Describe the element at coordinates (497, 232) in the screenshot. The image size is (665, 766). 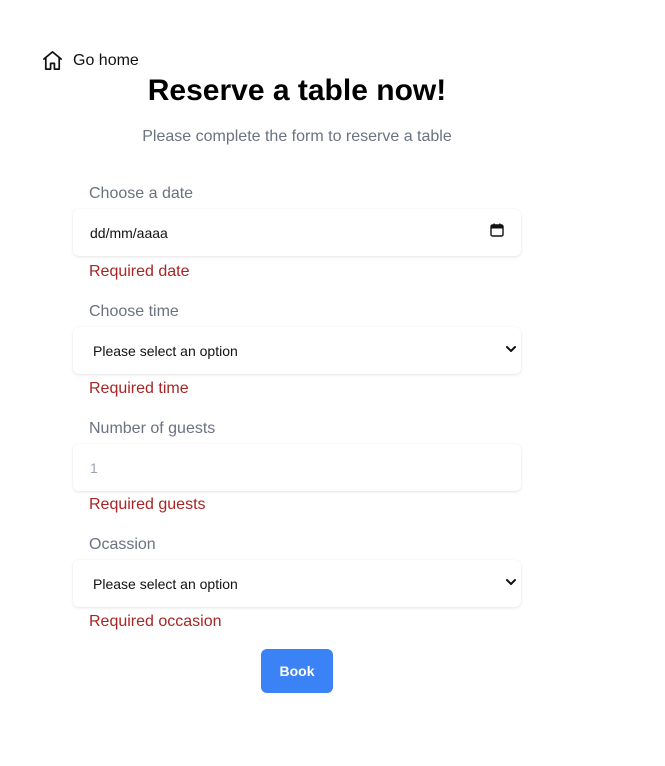
I see `calendar-icon` at that location.